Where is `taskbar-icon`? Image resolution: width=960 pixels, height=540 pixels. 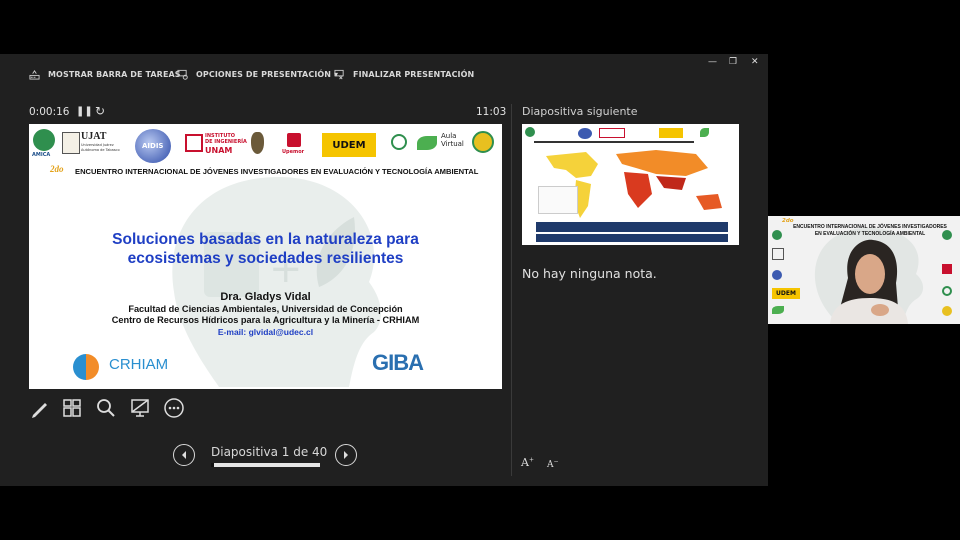 taskbar-icon is located at coordinates (34, 74).